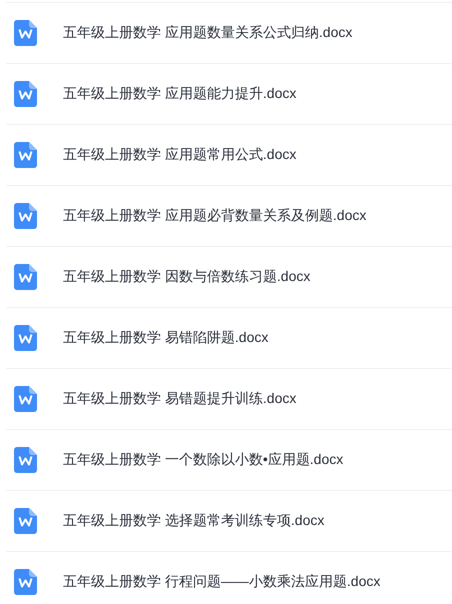 The width and height of the screenshot is (452, 604). What do you see at coordinates (221, 582) in the screenshot?
I see `file-name: 五年级上册数学 行程问题——小数乘法应用题.docx` at bounding box center [221, 582].